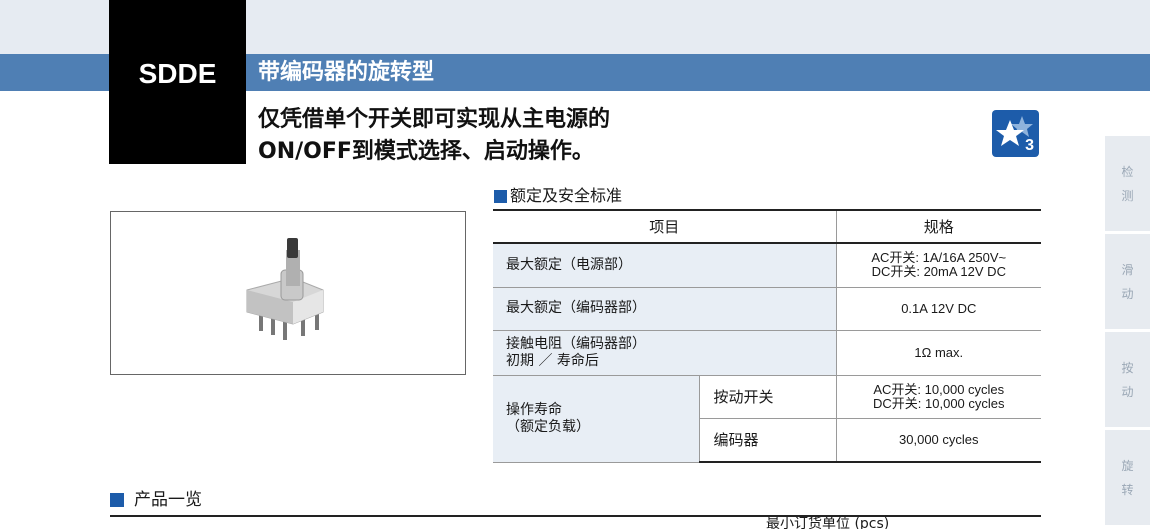  What do you see at coordinates (938, 272) in the screenshot?
I see `value-line: DC开关: 20mA 12V DC` at bounding box center [938, 272].